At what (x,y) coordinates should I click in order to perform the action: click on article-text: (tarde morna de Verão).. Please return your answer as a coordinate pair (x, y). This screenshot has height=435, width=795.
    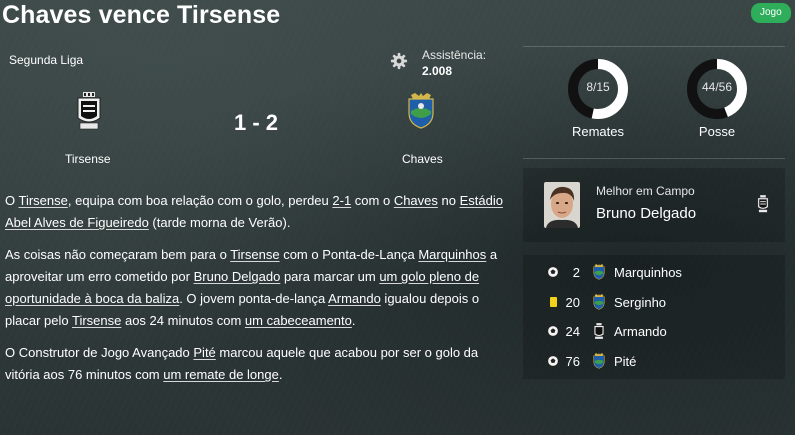
    Looking at the image, I should click on (219, 222).